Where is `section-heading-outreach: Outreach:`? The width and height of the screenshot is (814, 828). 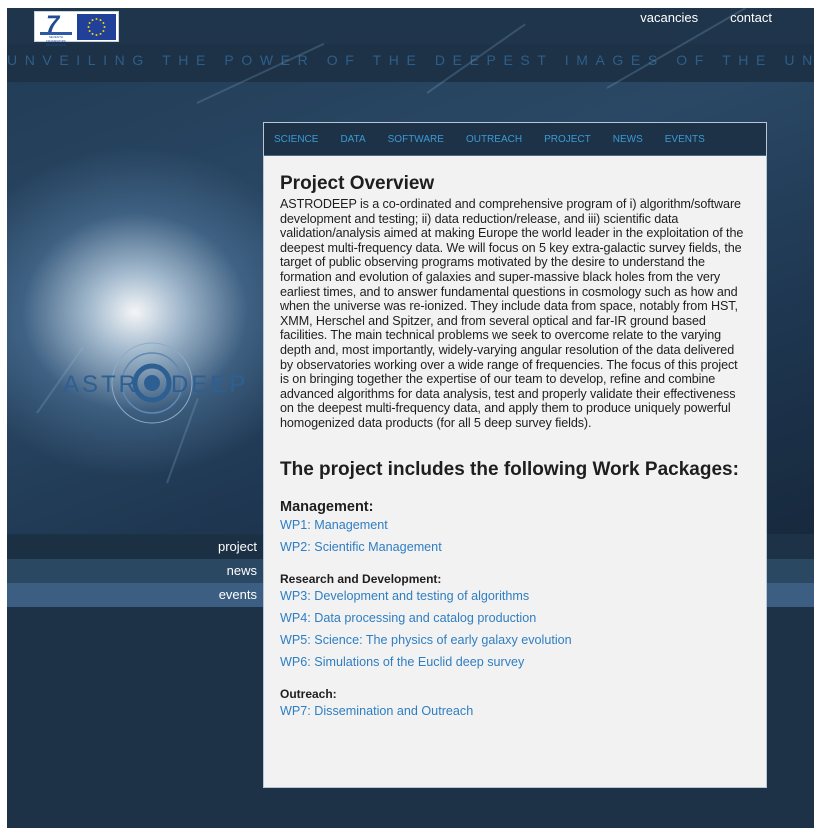
section-heading-outreach: Outreach: is located at coordinates (308, 693).